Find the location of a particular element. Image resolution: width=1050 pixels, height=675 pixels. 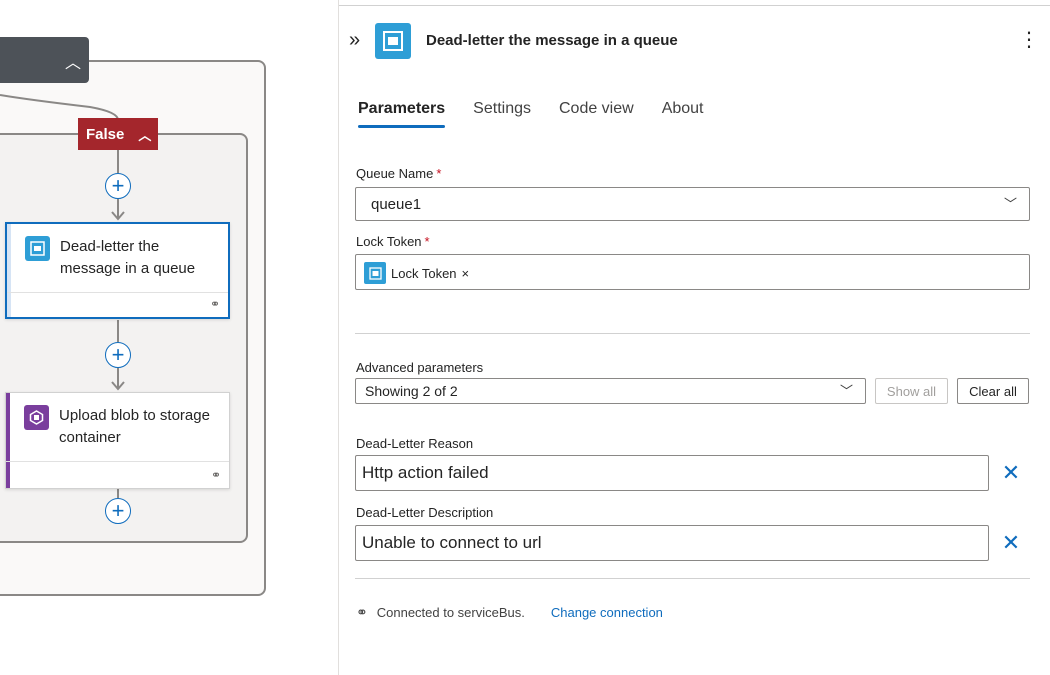

branch-edges is located at coordinates (118, 324).